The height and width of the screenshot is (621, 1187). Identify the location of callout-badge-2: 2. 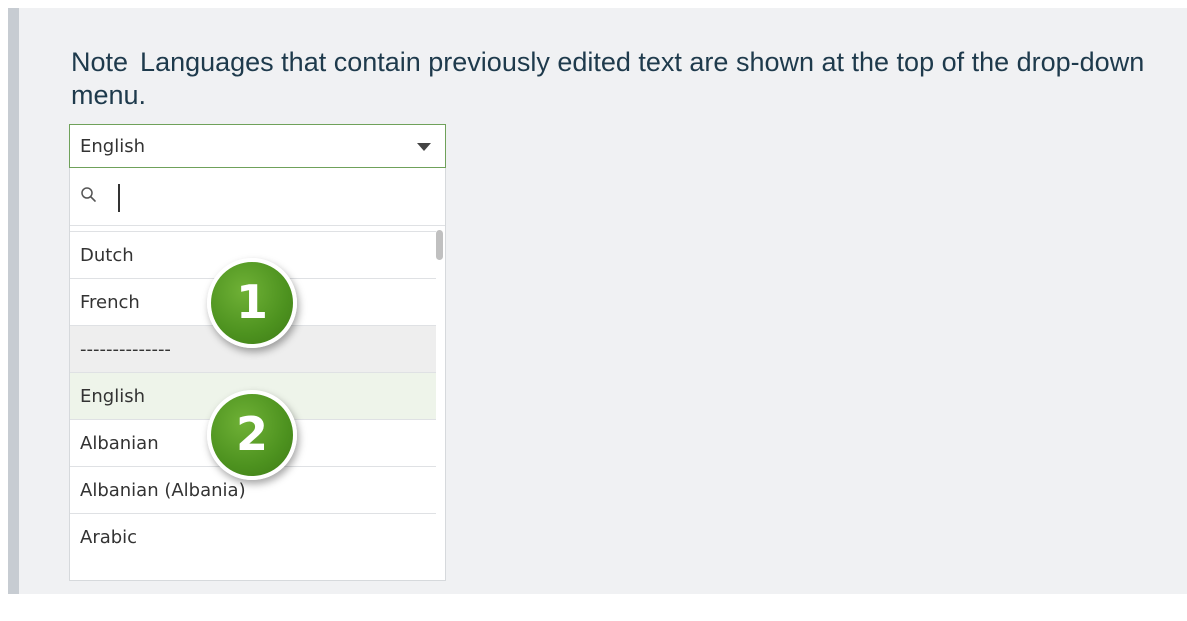
(252, 435).